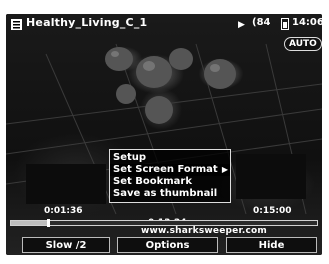  I want to click on slow-button: Slow /2, so click(66, 245).